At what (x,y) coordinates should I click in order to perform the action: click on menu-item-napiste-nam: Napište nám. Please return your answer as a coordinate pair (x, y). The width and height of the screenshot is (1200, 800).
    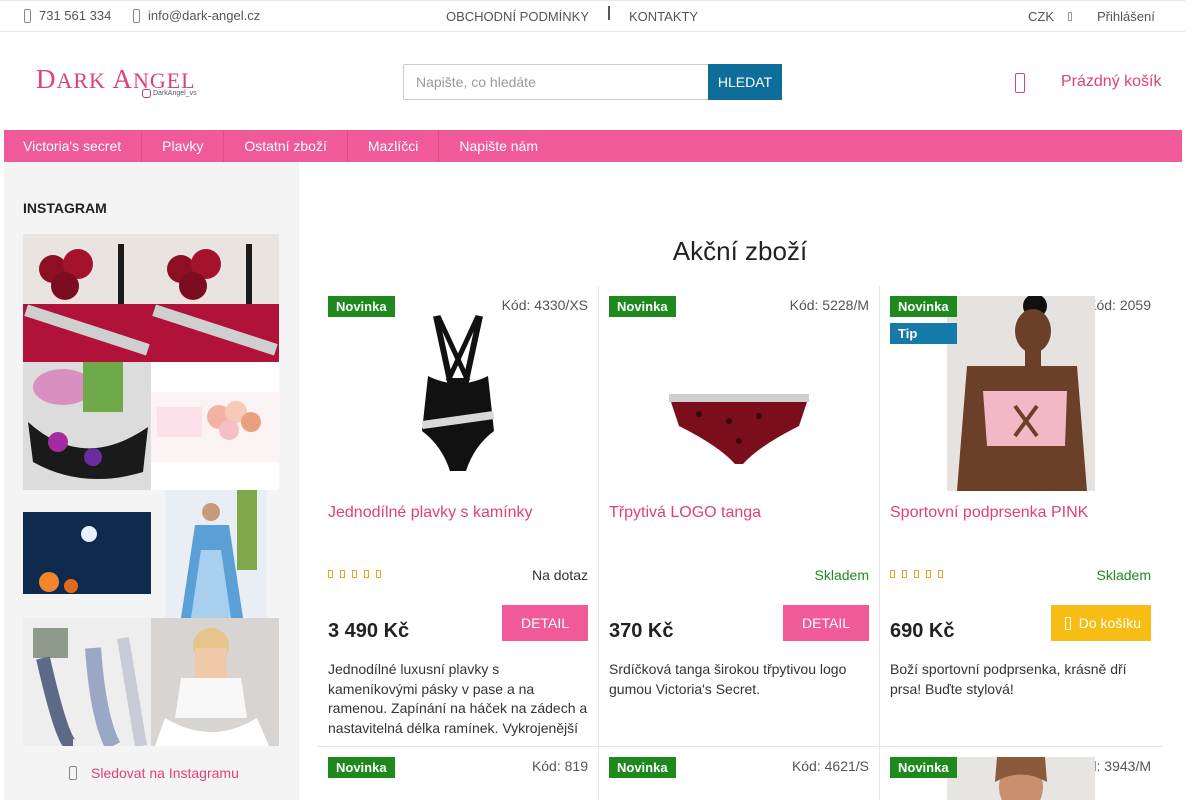
    Looking at the image, I should click on (498, 146).